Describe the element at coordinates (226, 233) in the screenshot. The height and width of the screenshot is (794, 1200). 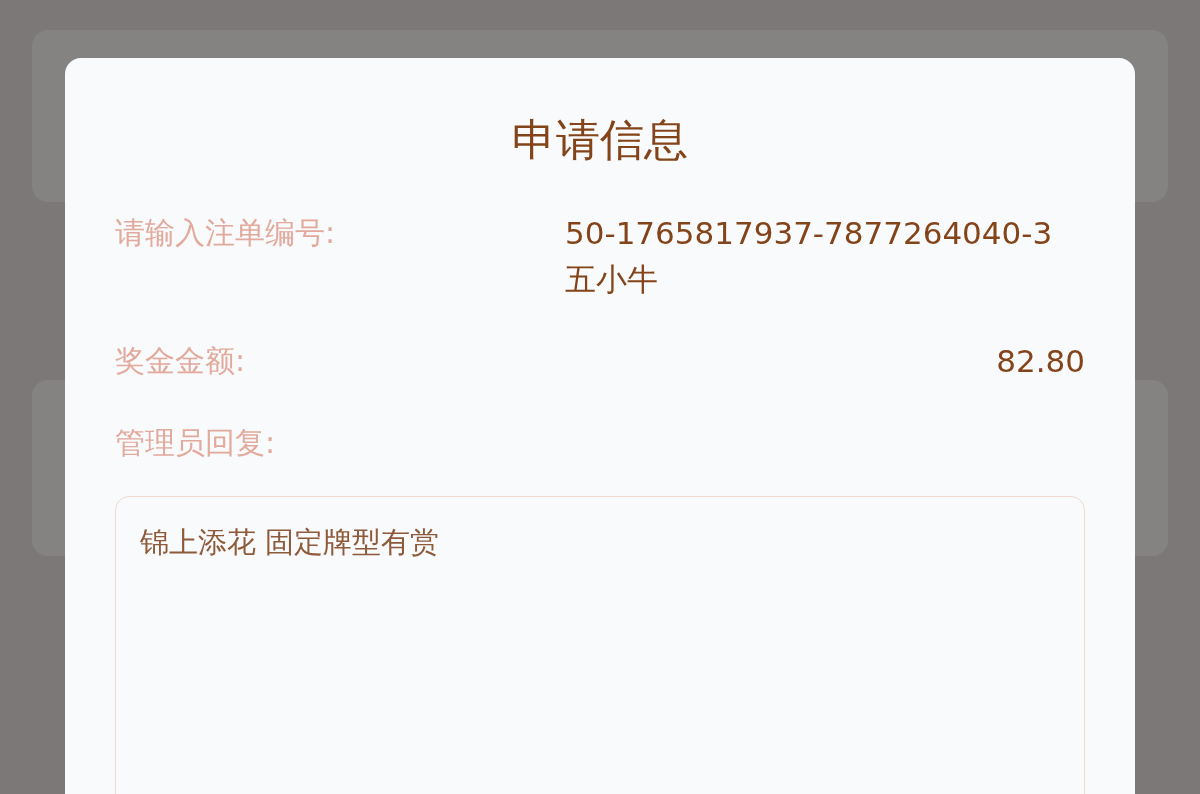
I see `field-label: 请输入注单编号:` at that location.